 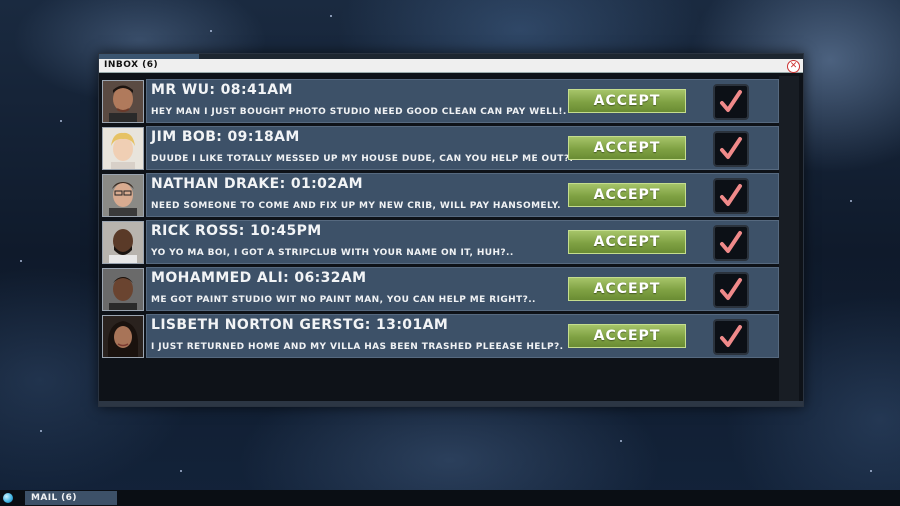 I want to click on message-header: MR WU: 08:41AM, so click(x=222, y=90).